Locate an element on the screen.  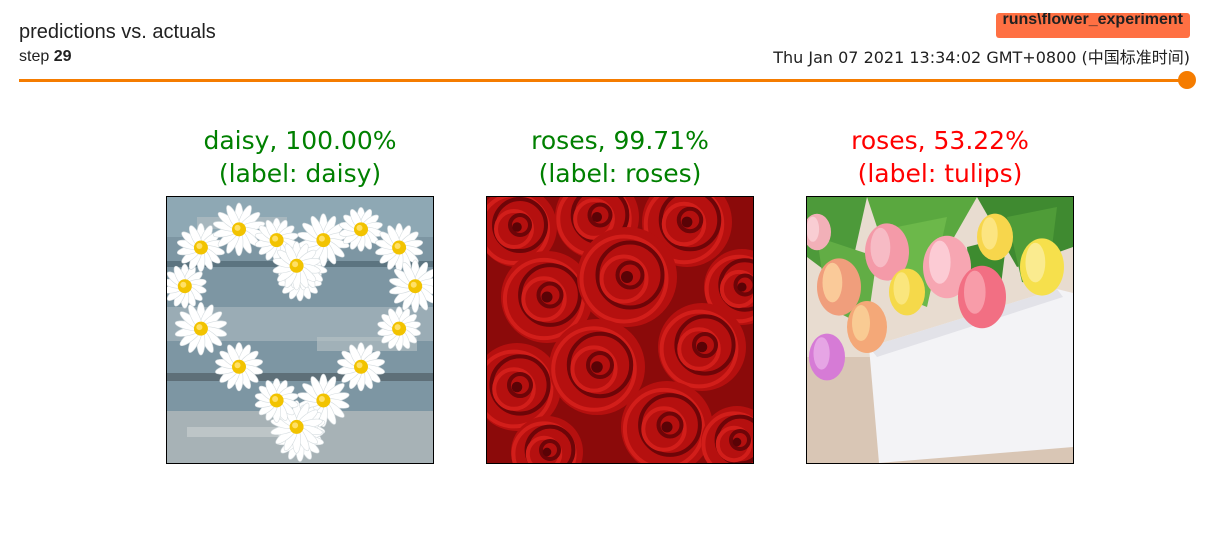
label-text-3: (label: tulips) is located at coordinates (940, 173).